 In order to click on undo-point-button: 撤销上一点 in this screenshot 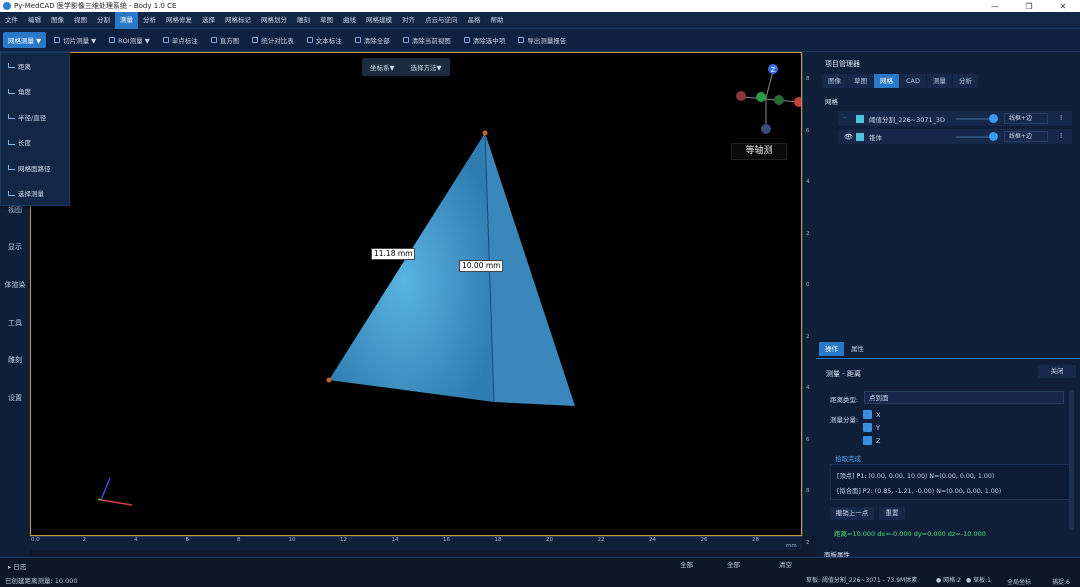, I will do `click(852, 513)`.